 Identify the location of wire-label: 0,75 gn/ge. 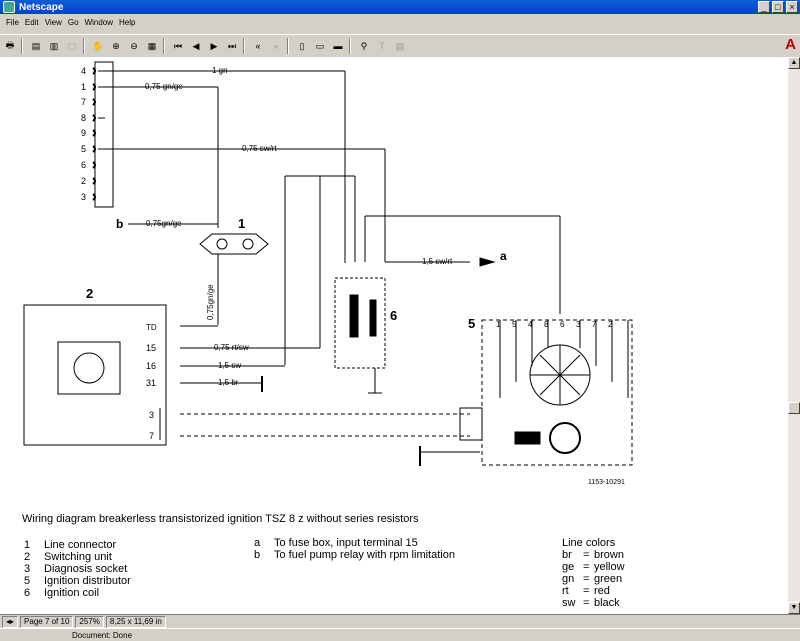
(164, 86).